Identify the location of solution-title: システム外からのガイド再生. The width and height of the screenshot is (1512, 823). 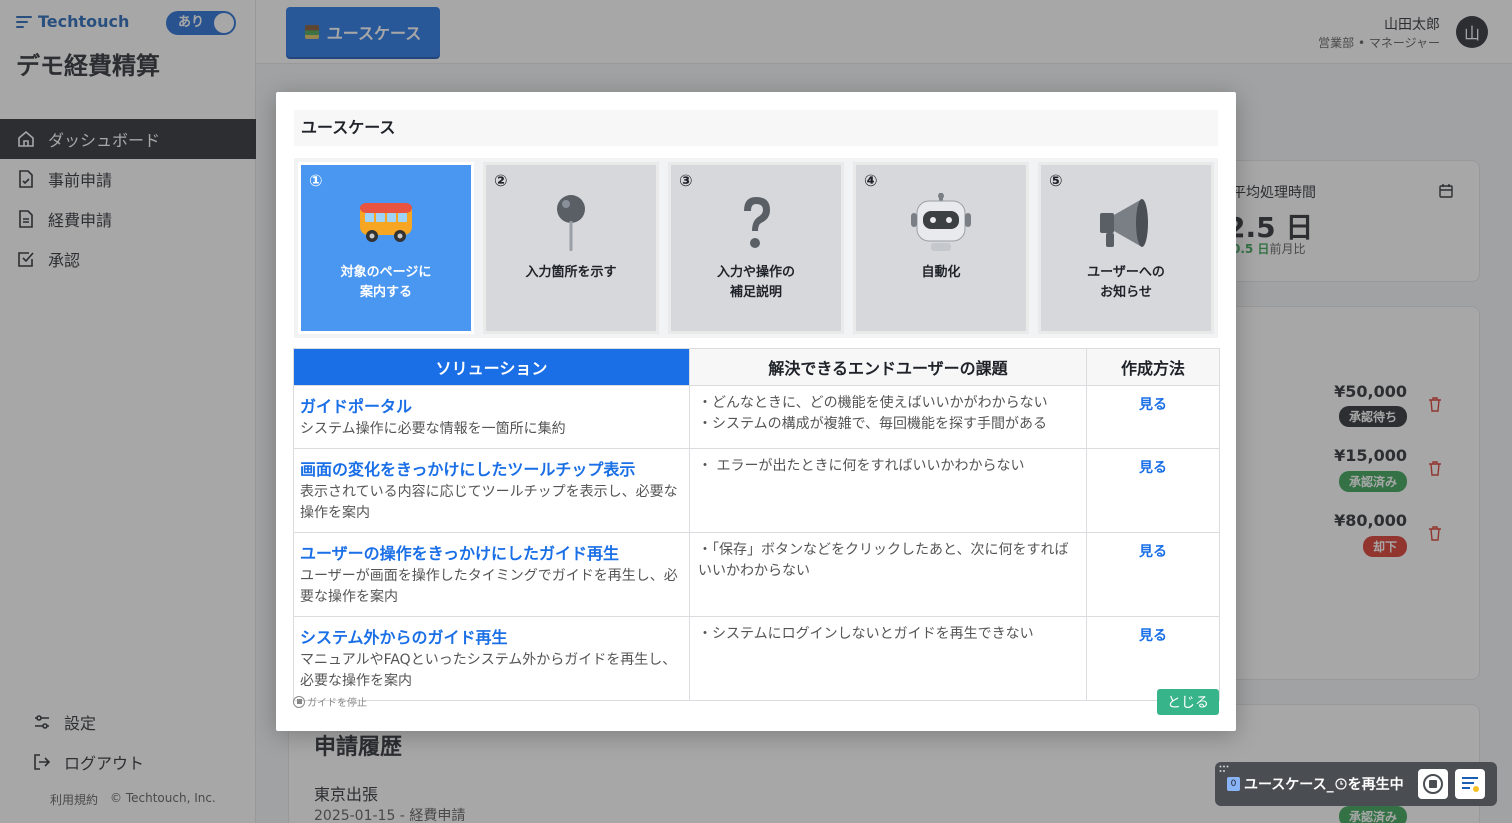
(491, 632).